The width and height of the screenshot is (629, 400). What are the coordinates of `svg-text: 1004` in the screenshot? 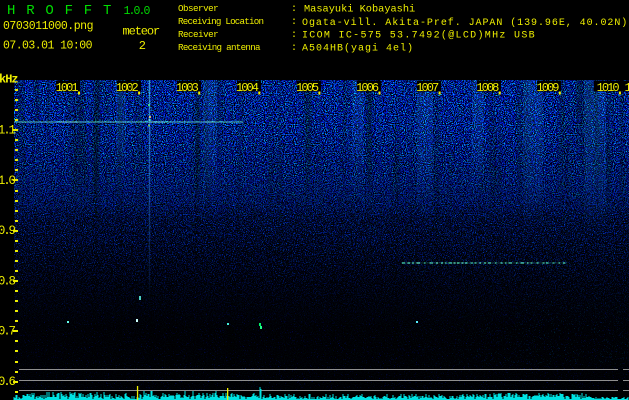 It's located at (247, 88).